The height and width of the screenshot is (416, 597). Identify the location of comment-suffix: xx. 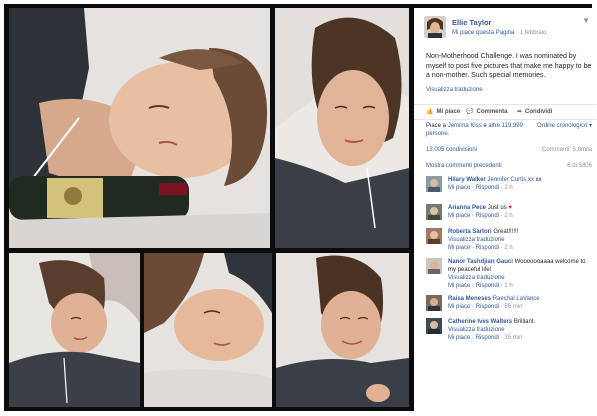
(537, 180).